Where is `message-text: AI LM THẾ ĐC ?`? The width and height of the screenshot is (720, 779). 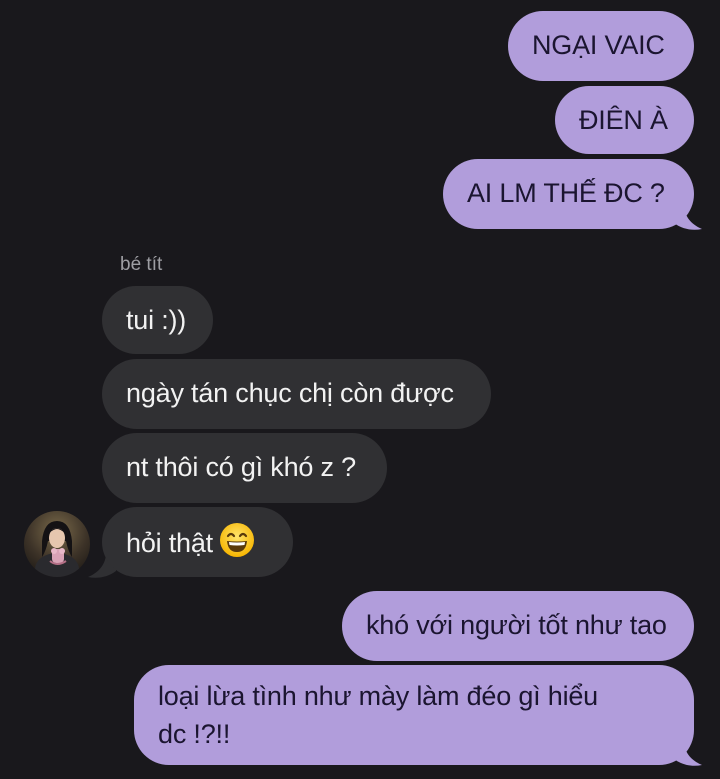 message-text: AI LM THẾ ĐC ? is located at coordinates (566, 193).